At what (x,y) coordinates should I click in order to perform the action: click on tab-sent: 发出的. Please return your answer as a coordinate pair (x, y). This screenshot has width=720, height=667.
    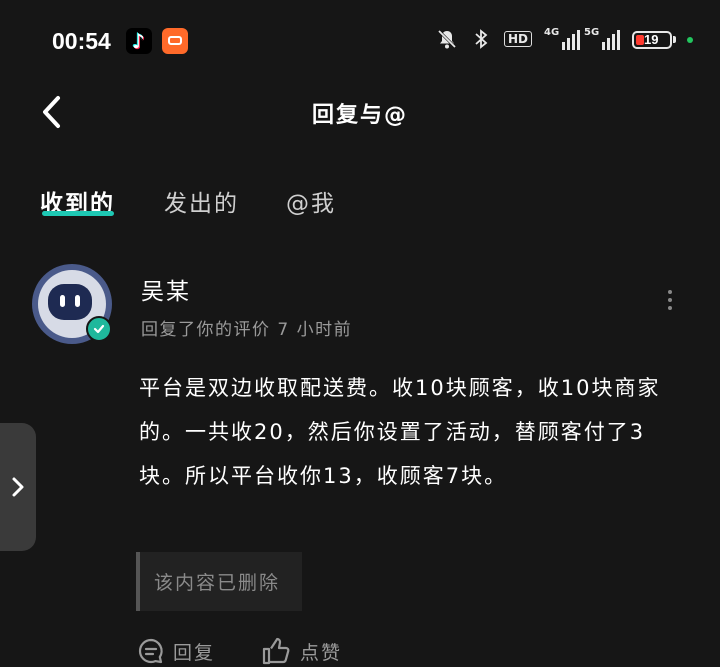
    Looking at the image, I should click on (201, 201).